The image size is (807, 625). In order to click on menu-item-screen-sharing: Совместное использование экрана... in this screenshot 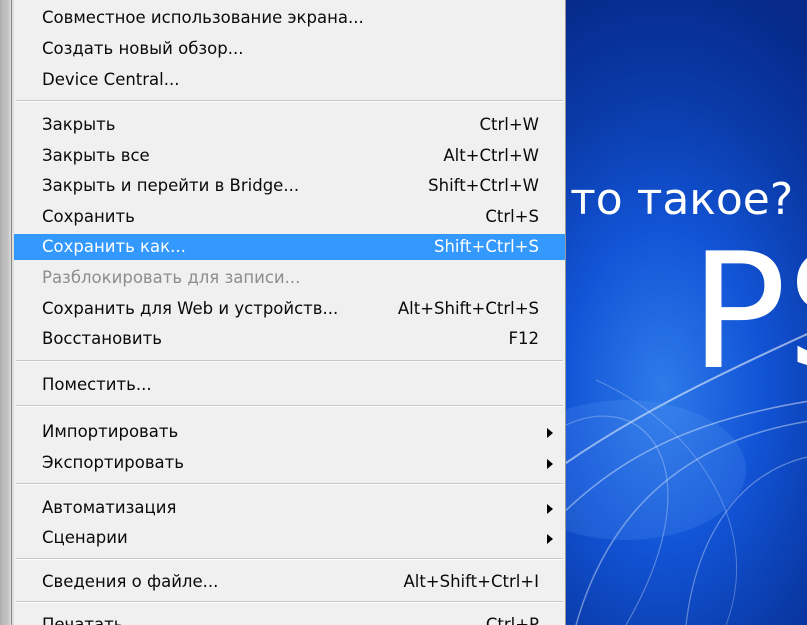, I will do `click(289, 18)`.